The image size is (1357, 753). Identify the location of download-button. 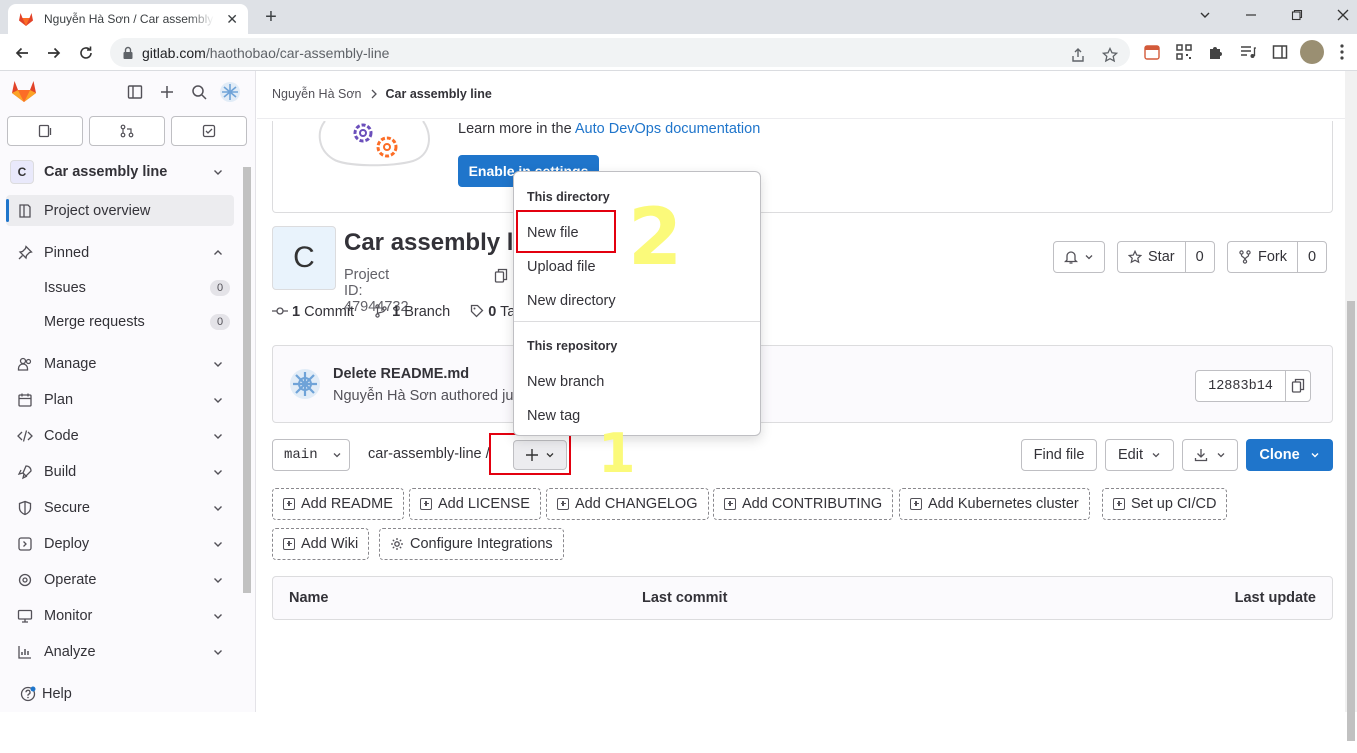
(1210, 455).